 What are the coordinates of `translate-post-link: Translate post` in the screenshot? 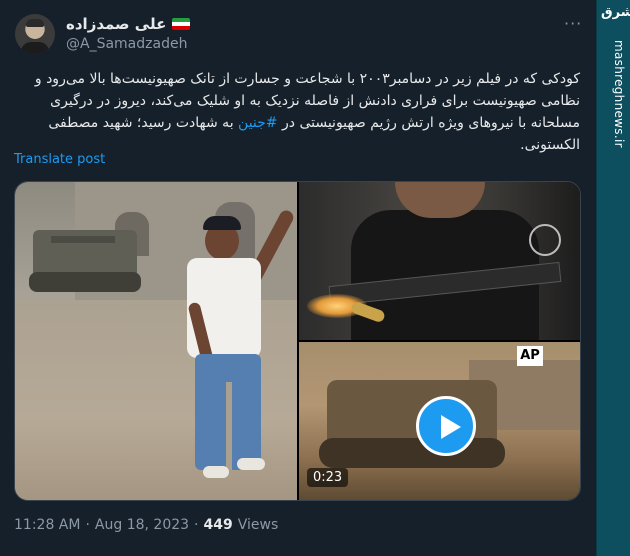 It's located at (59, 159).